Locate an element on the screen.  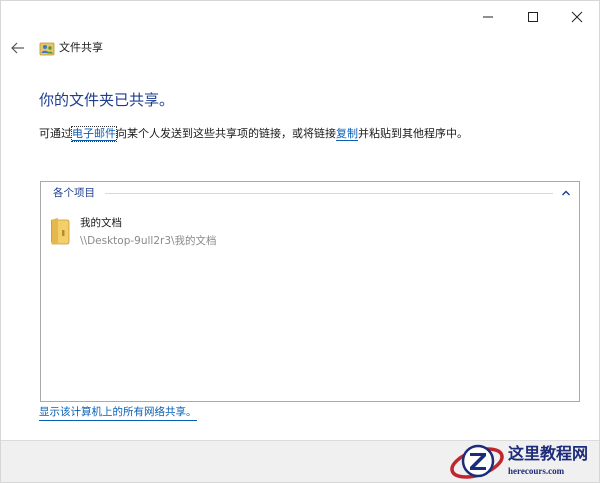
email-link: 电子邮件 is located at coordinates (94, 134).